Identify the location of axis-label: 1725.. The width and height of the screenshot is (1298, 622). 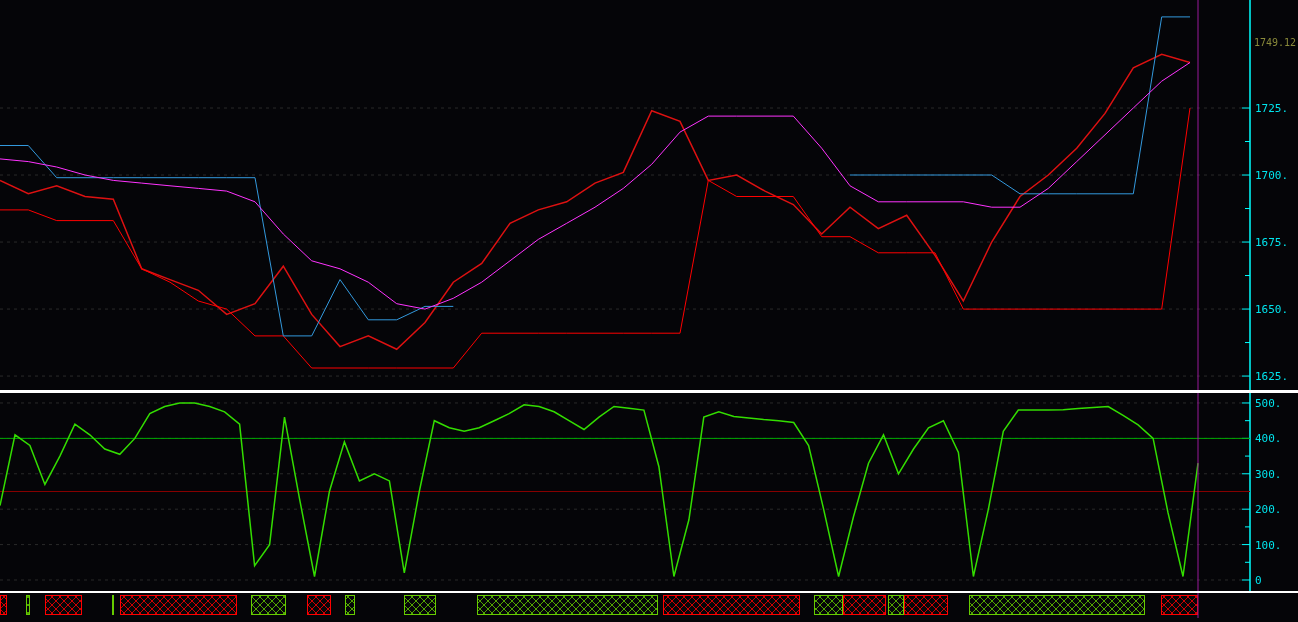
(1272, 108).